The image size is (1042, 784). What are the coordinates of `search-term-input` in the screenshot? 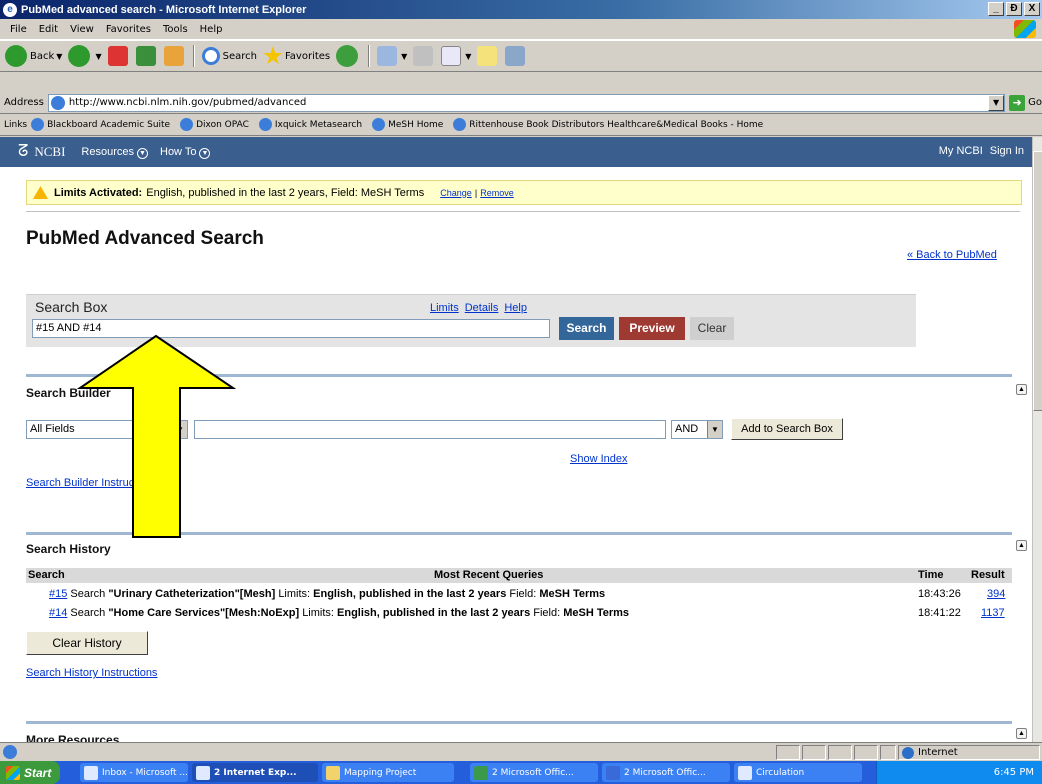 It's located at (430, 429).